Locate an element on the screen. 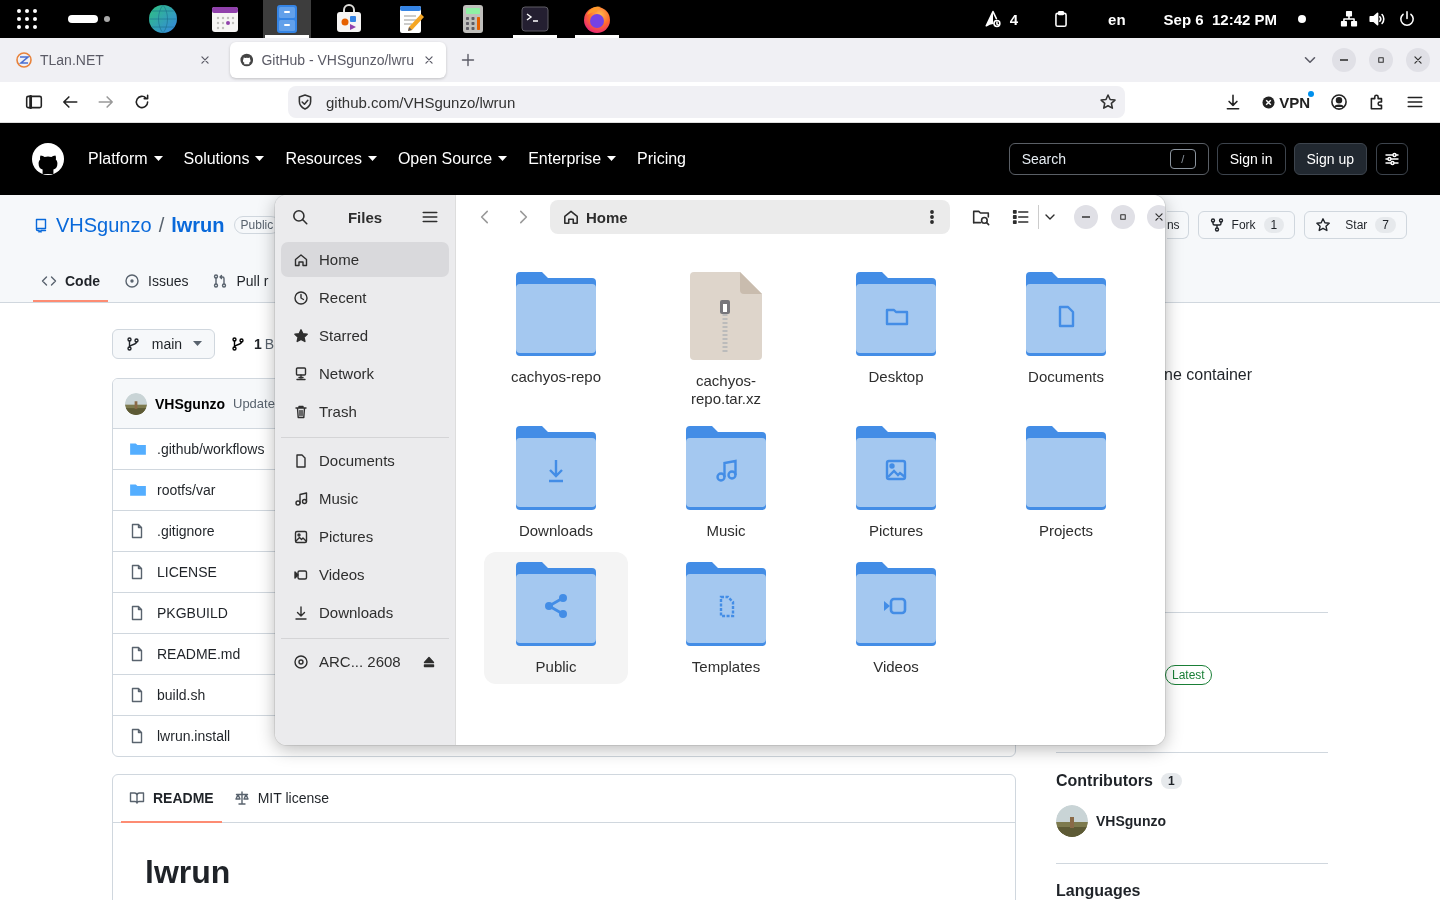 Image resolution: width=1440 pixels, height=900 pixels. sidebar-item: Downloads is located at coordinates (365, 612).